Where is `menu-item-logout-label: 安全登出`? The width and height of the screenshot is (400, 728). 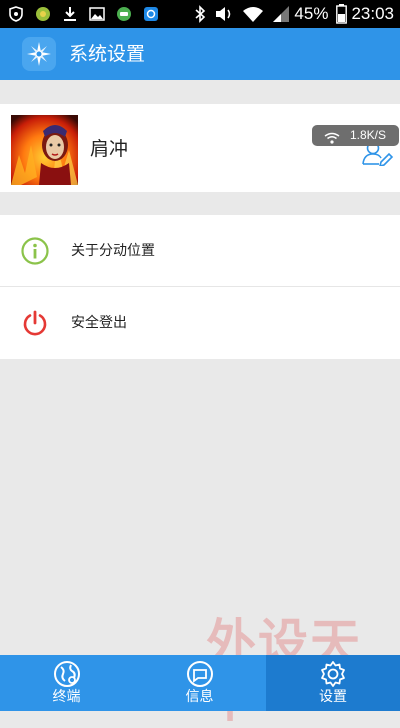
menu-item-logout-label: 安全登出 is located at coordinates (99, 323).